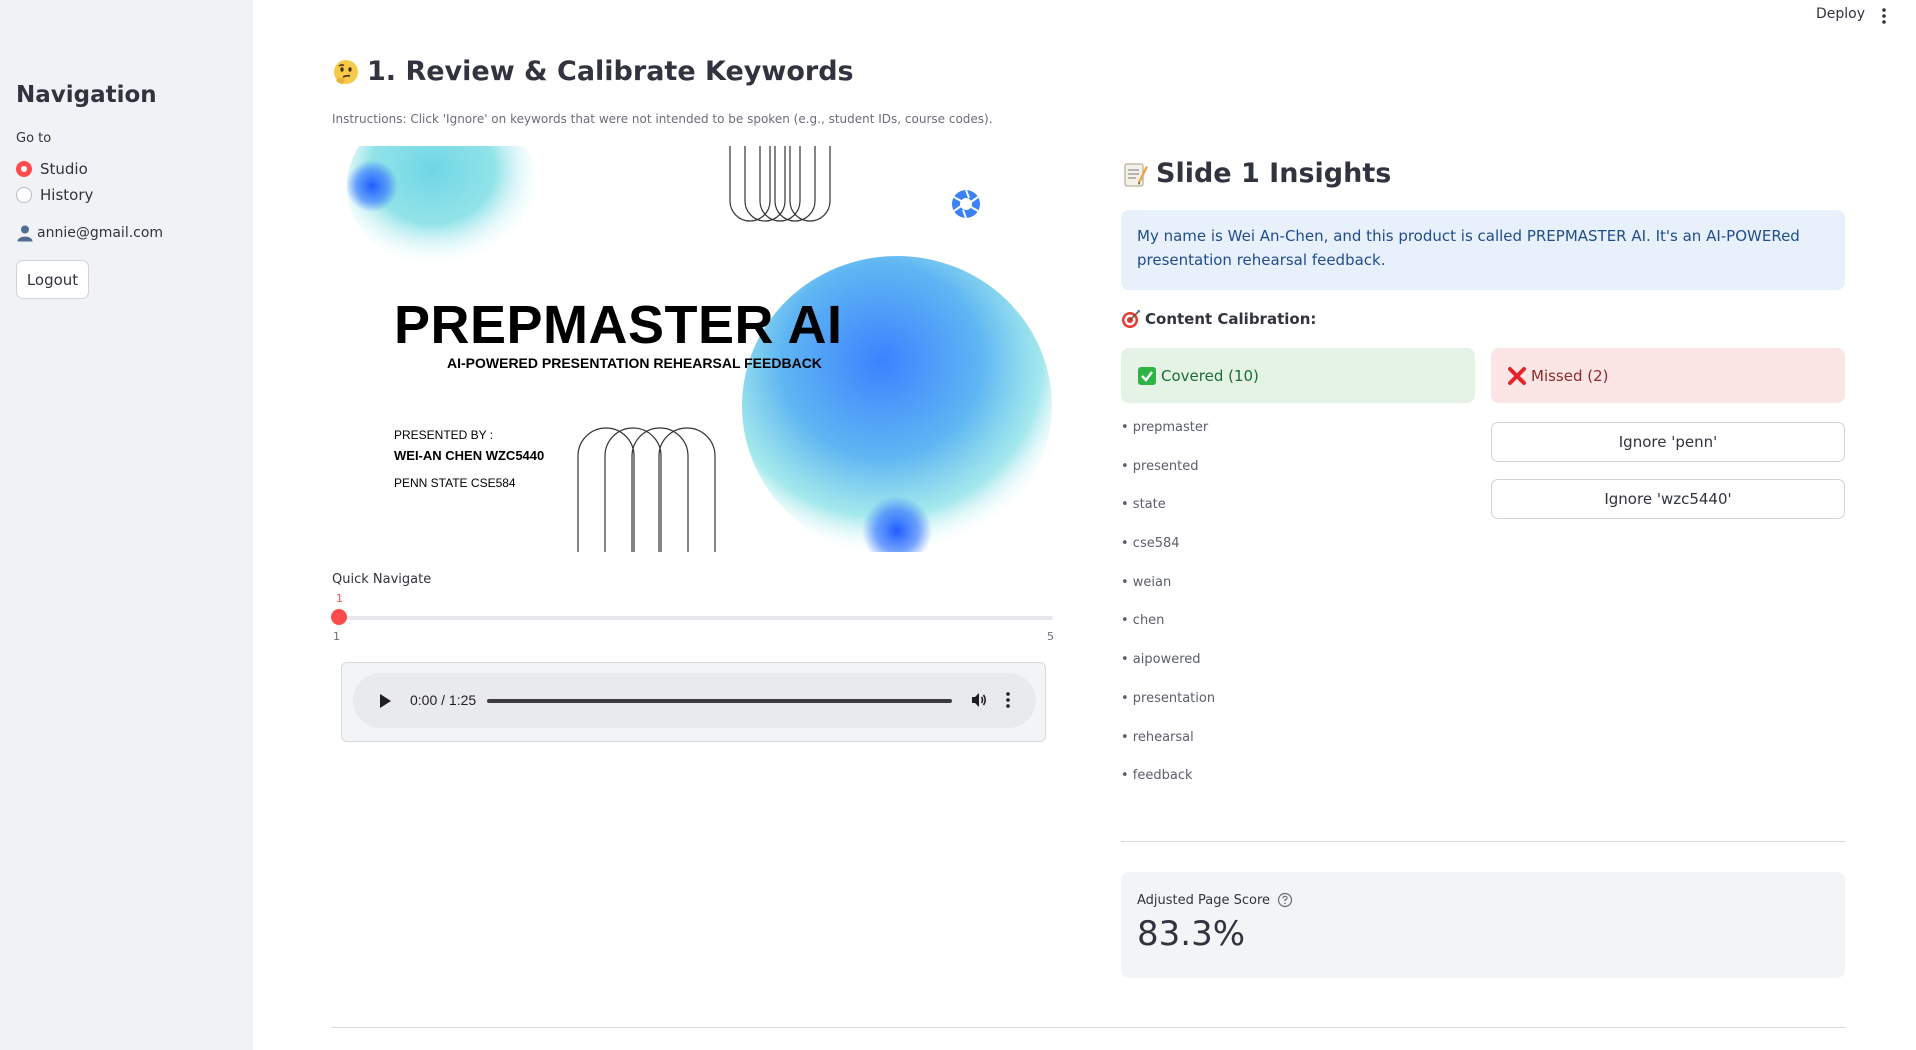 Image resolution: width=1916 pixels, height=1050 pixels. I want to click on keyword-item: • rehearsal, so click(1157, 737).